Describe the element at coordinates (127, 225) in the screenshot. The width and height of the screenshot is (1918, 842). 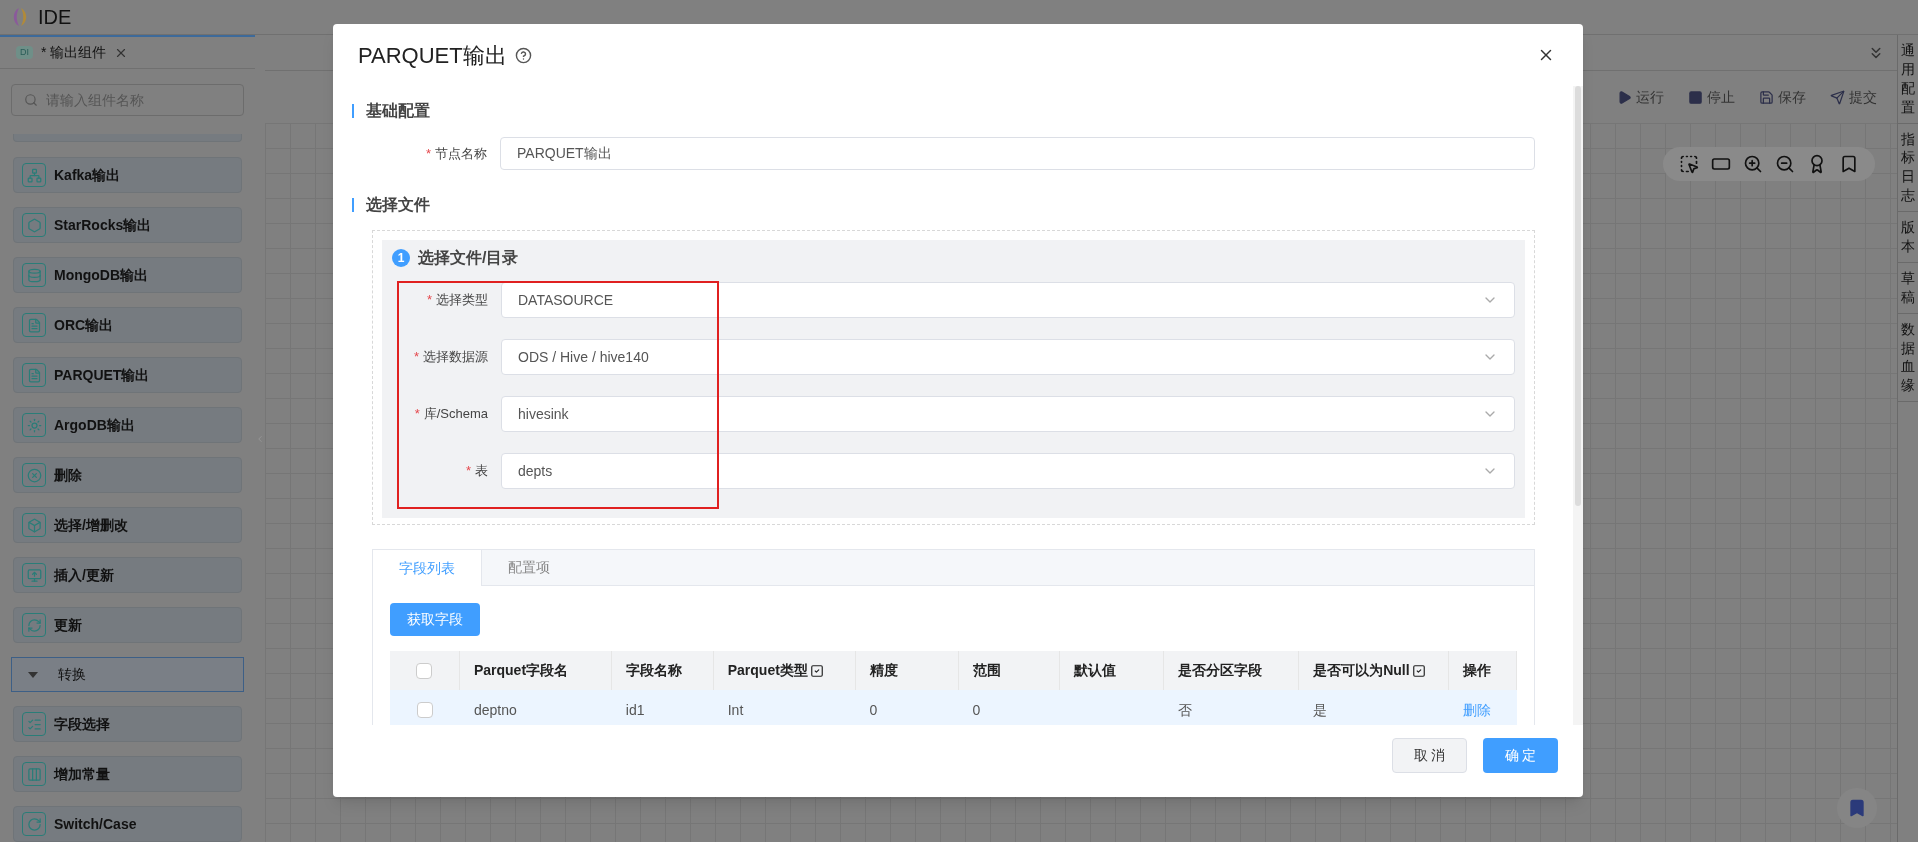
I see `sidebar-item: StarRocks输出` at that location.